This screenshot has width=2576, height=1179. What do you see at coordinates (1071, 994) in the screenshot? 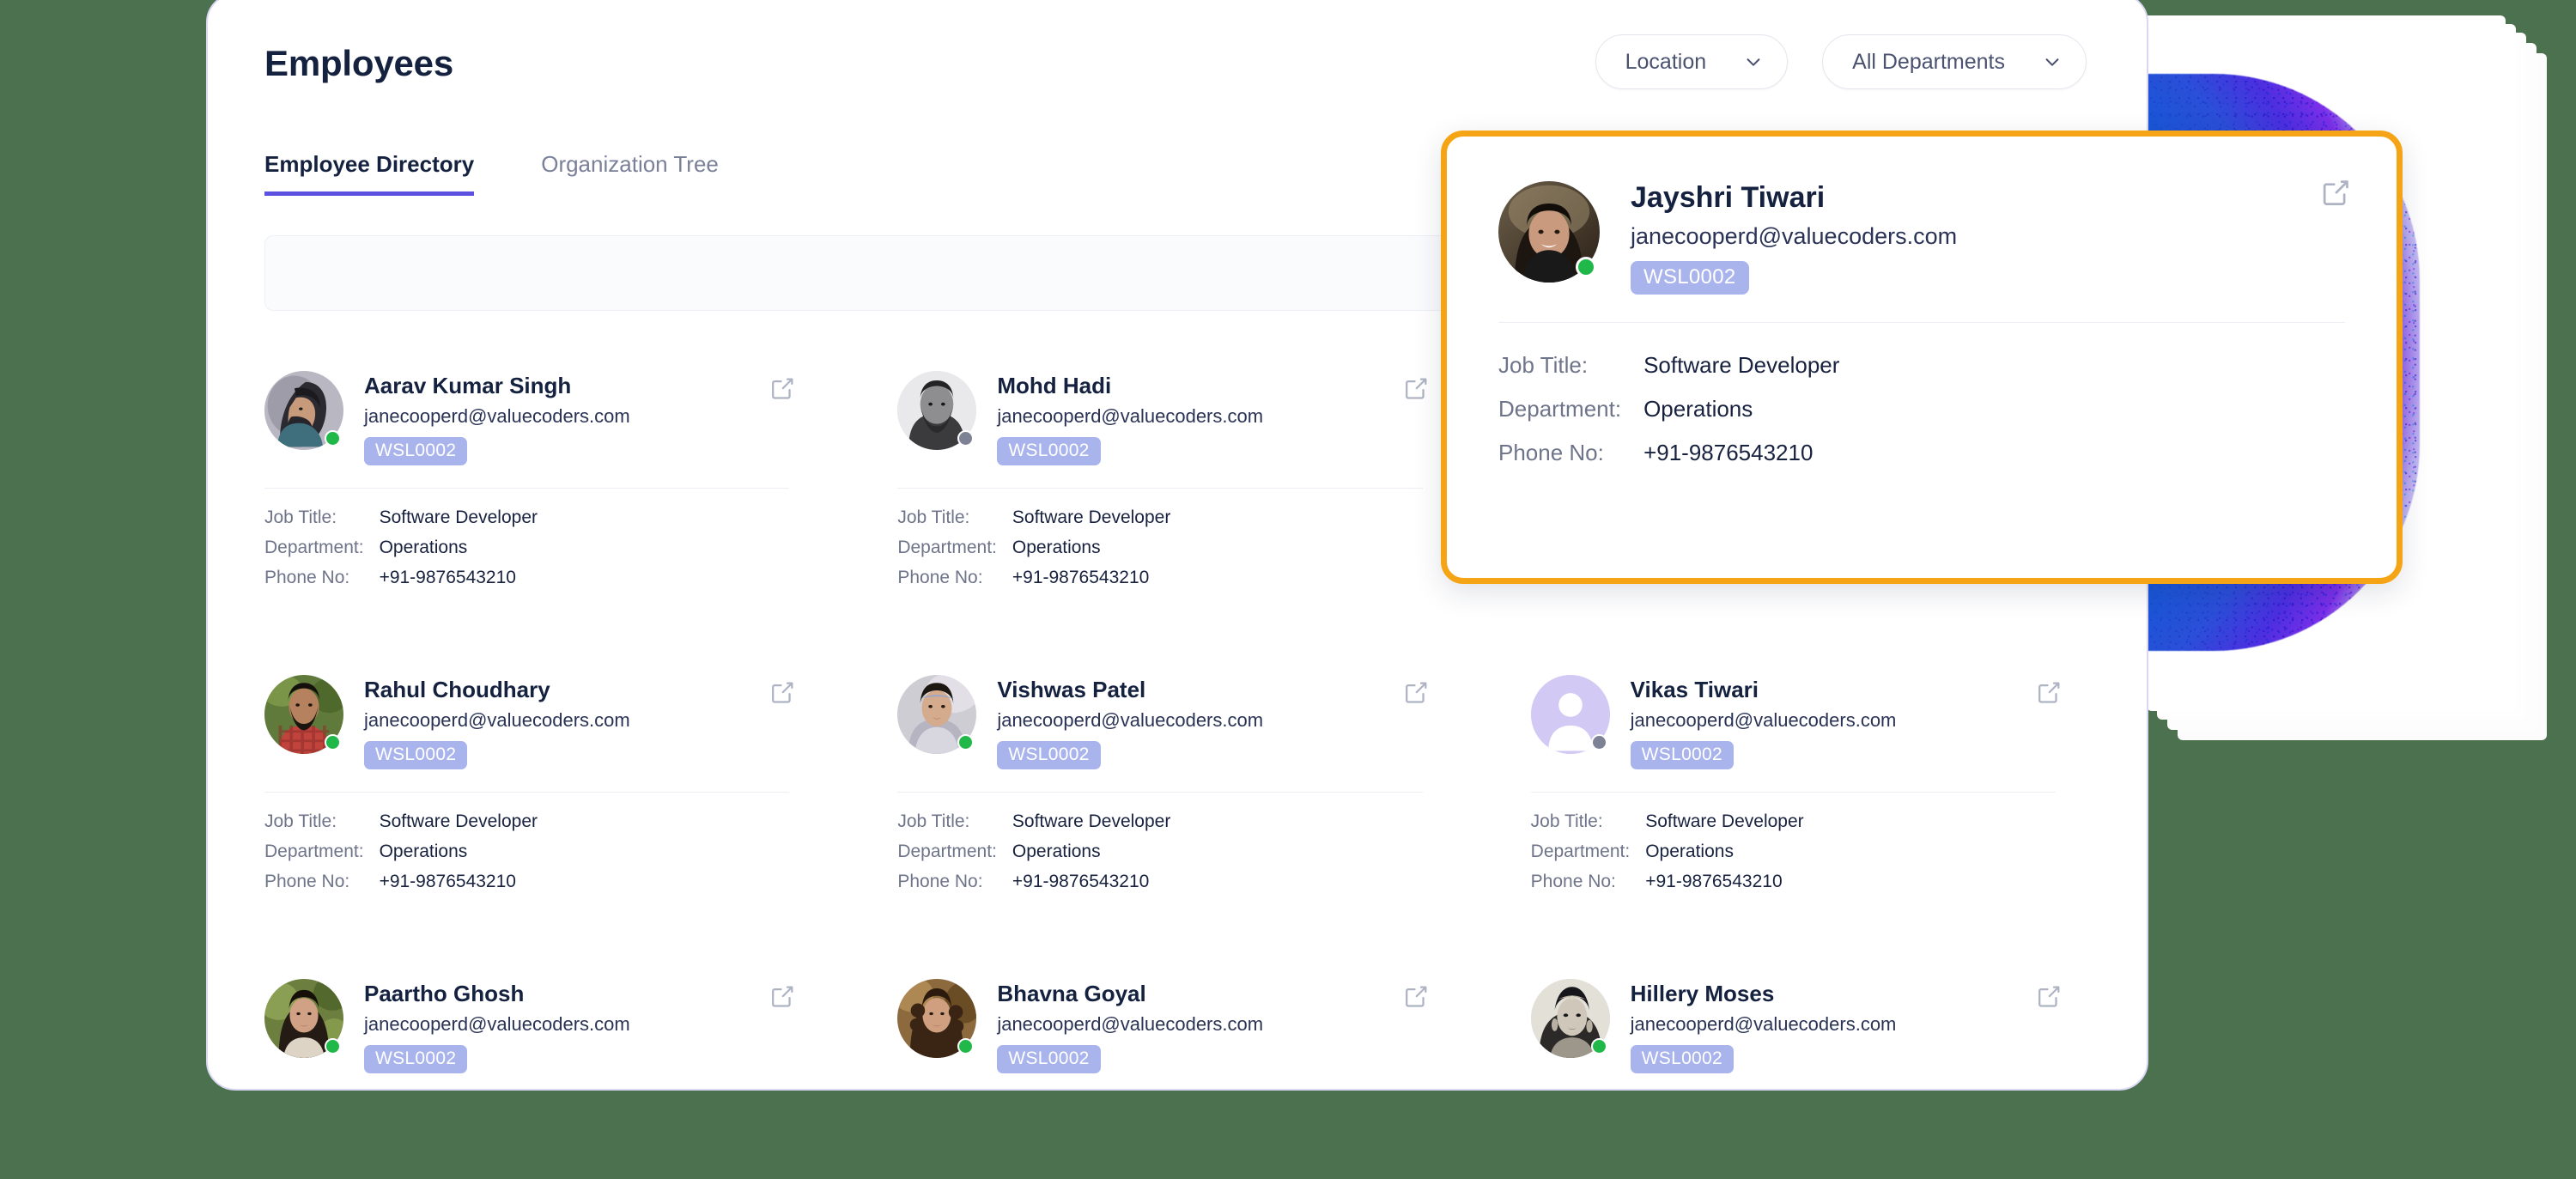
I see `employee-name: Bhavna Goyal` at bounding box center [1071, 994].